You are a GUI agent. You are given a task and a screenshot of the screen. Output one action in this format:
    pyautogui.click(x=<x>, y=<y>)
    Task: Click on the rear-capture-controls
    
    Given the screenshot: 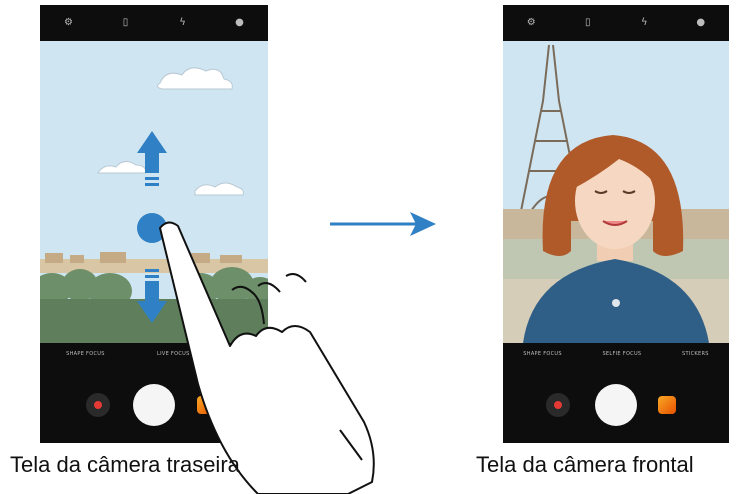 What is the action you would take?
    pyautogui.click(x=154, y=404)
    